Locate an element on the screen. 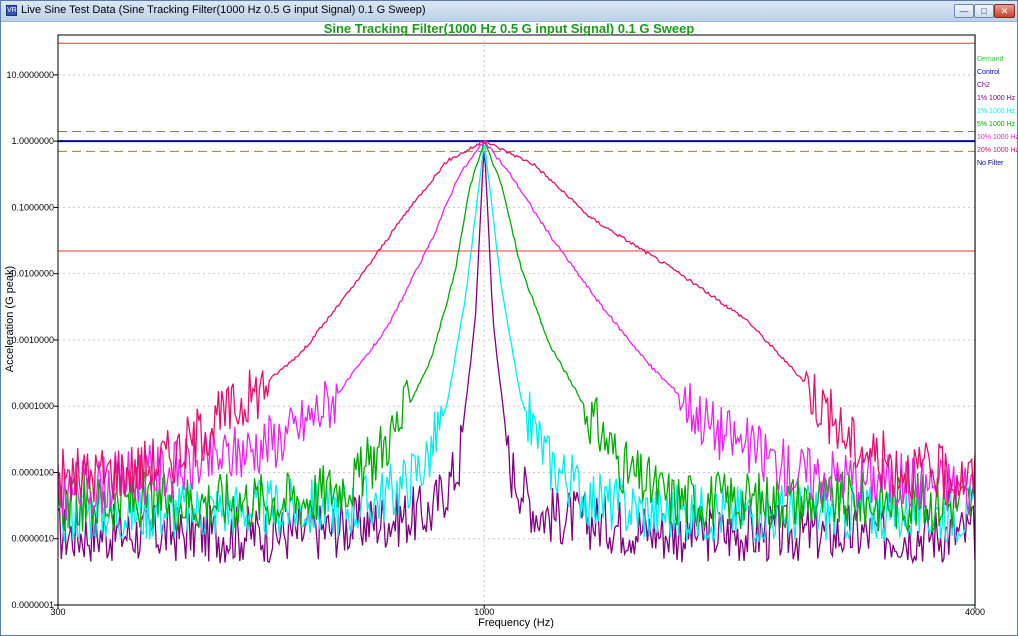 This screenshot has height=636, width=1018. maximize-button: □ is located at coordinates (984, 11).